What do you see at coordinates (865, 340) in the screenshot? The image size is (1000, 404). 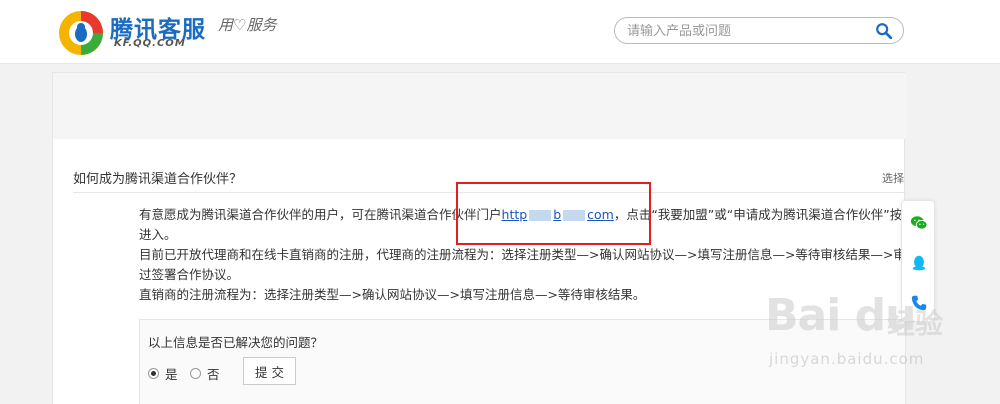 I see `baidu-jingyan-watermark: Bai du 经验 jingyan.baidu.com` at bounding box center [865, 340].